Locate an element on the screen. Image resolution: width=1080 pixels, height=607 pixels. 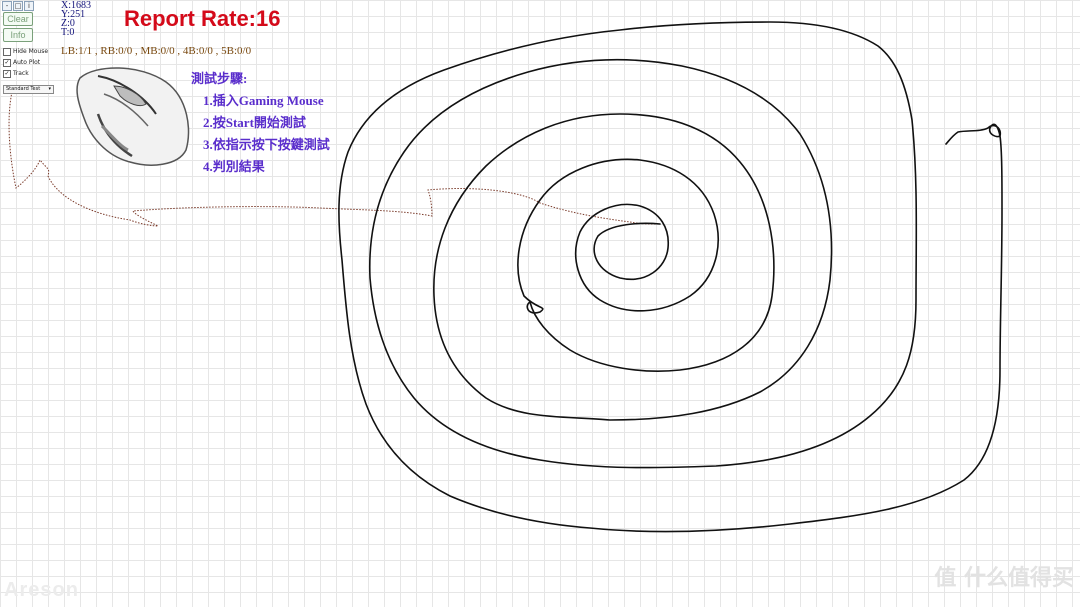
instruction-step: 1.插入Gaming Mouse is located at coordinates (263, 100).